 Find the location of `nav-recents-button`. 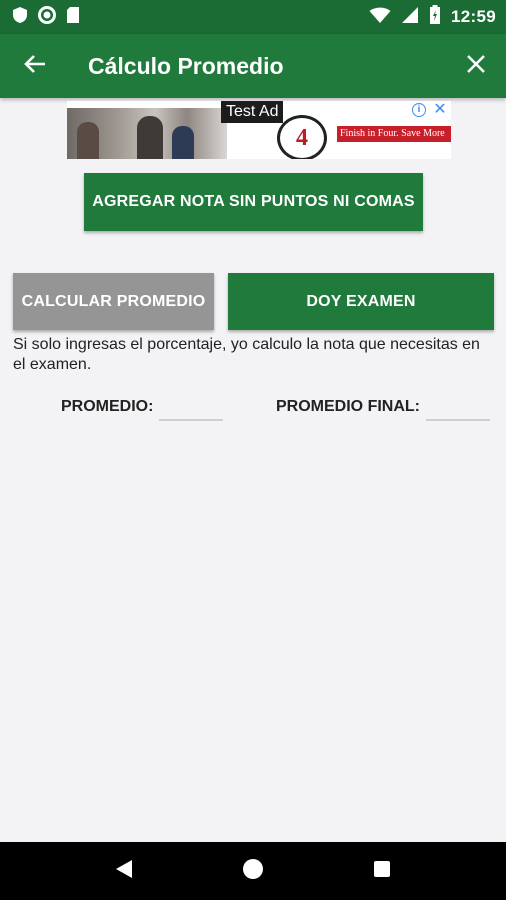

nav-recents-button is located at coordinates (382, 871).